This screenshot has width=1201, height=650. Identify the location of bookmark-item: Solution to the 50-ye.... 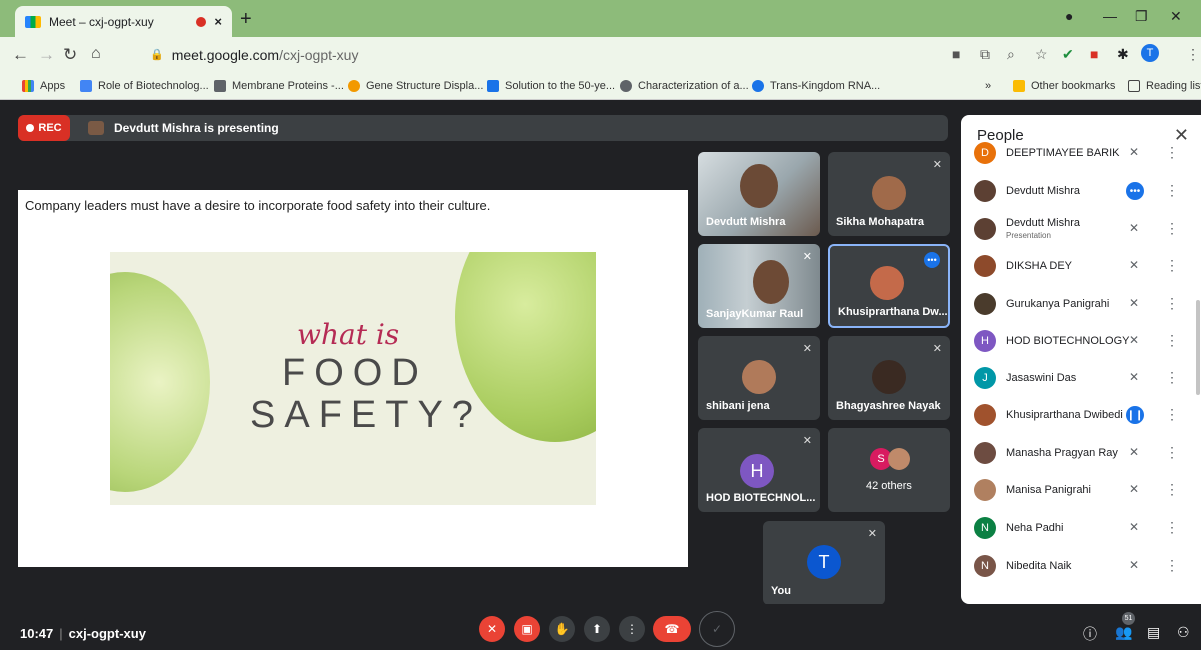
(551, 86).